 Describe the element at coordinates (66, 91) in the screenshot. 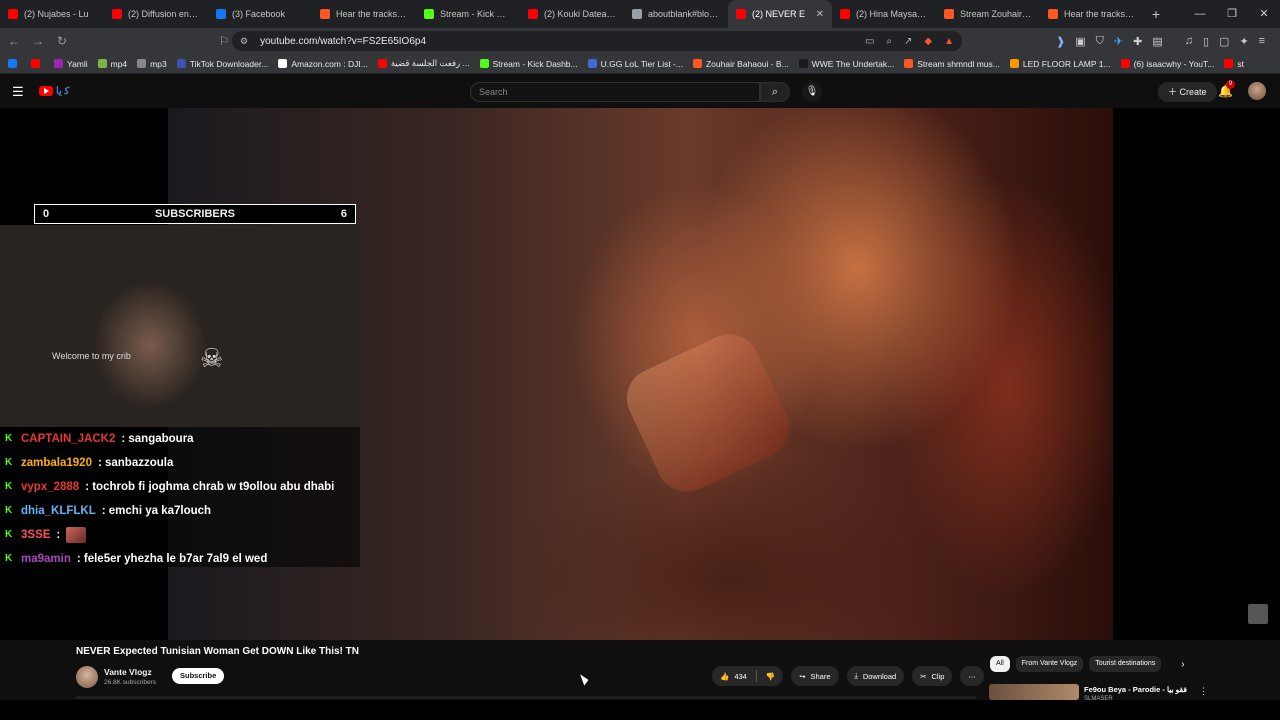

I see `youtube-logo: ﻛ ﻳﺎ` at that location.